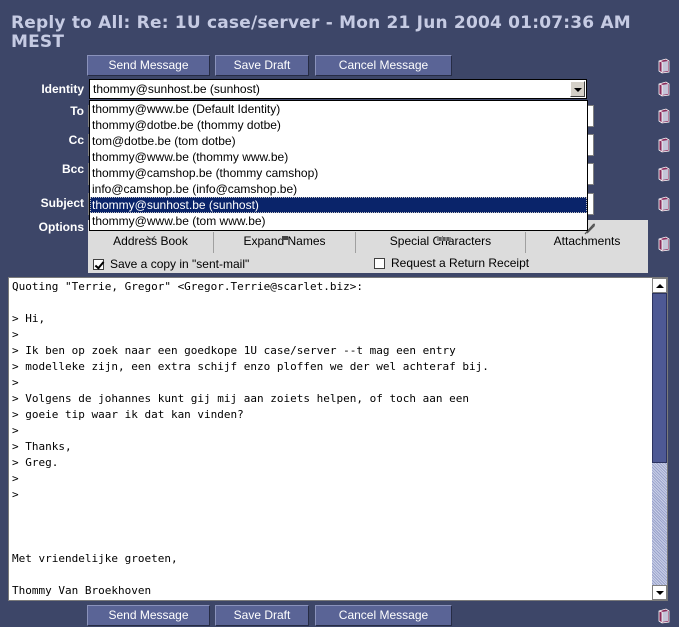 The width and height of the screenshot is (679, 627). I want to click on identity-option: info@camshop.be (info@camshop.be), so click(338, 189).